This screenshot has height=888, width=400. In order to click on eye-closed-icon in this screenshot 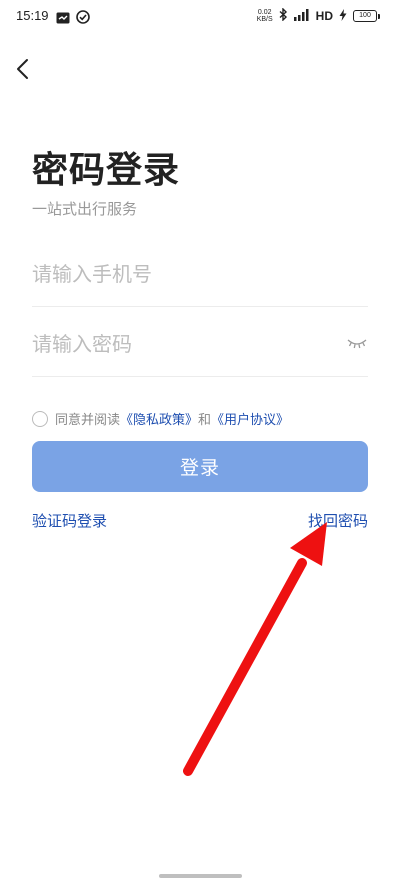, I will do `click(357, 344)`.